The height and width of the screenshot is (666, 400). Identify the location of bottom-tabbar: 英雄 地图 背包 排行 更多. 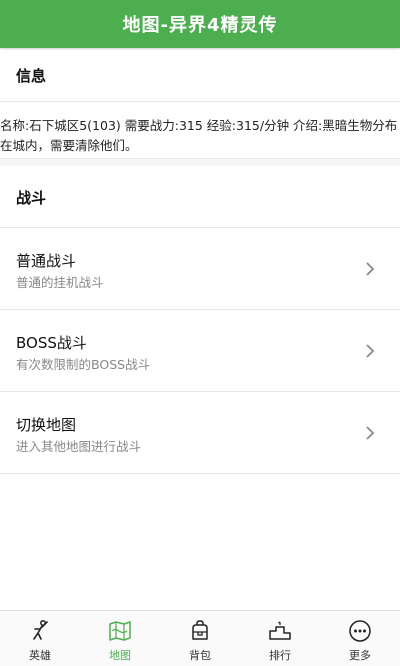
(200, 638).